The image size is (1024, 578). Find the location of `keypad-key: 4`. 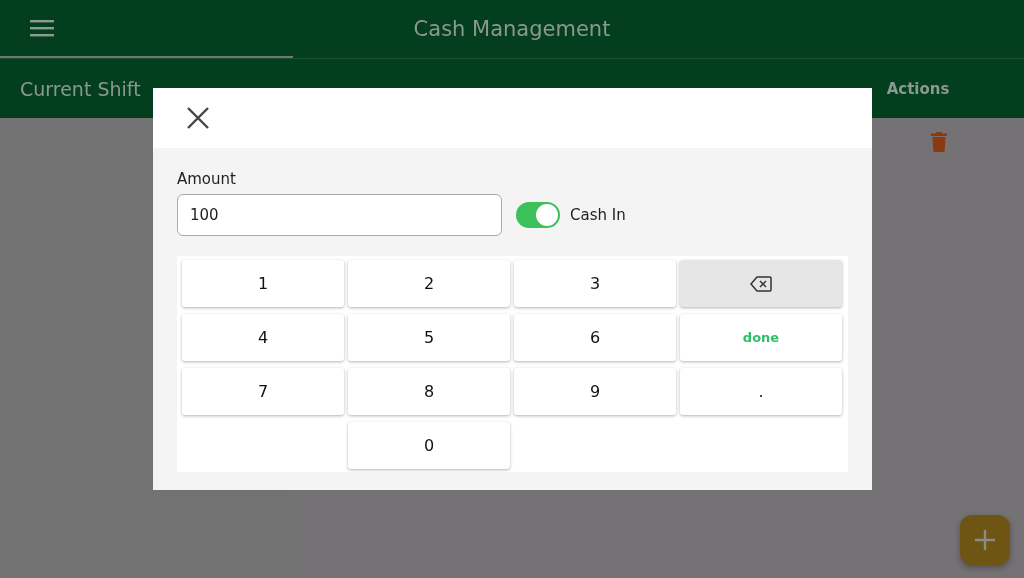

keypad-key: 4 is located at coordinates (263, 337).